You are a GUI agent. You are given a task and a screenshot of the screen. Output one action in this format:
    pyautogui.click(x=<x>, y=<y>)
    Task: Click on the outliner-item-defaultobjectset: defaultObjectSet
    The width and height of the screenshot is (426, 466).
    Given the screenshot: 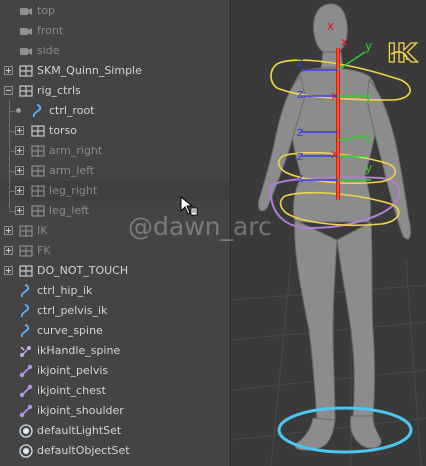 What is the action you would take?
    pyautogui.click(x=115, y=451)
    